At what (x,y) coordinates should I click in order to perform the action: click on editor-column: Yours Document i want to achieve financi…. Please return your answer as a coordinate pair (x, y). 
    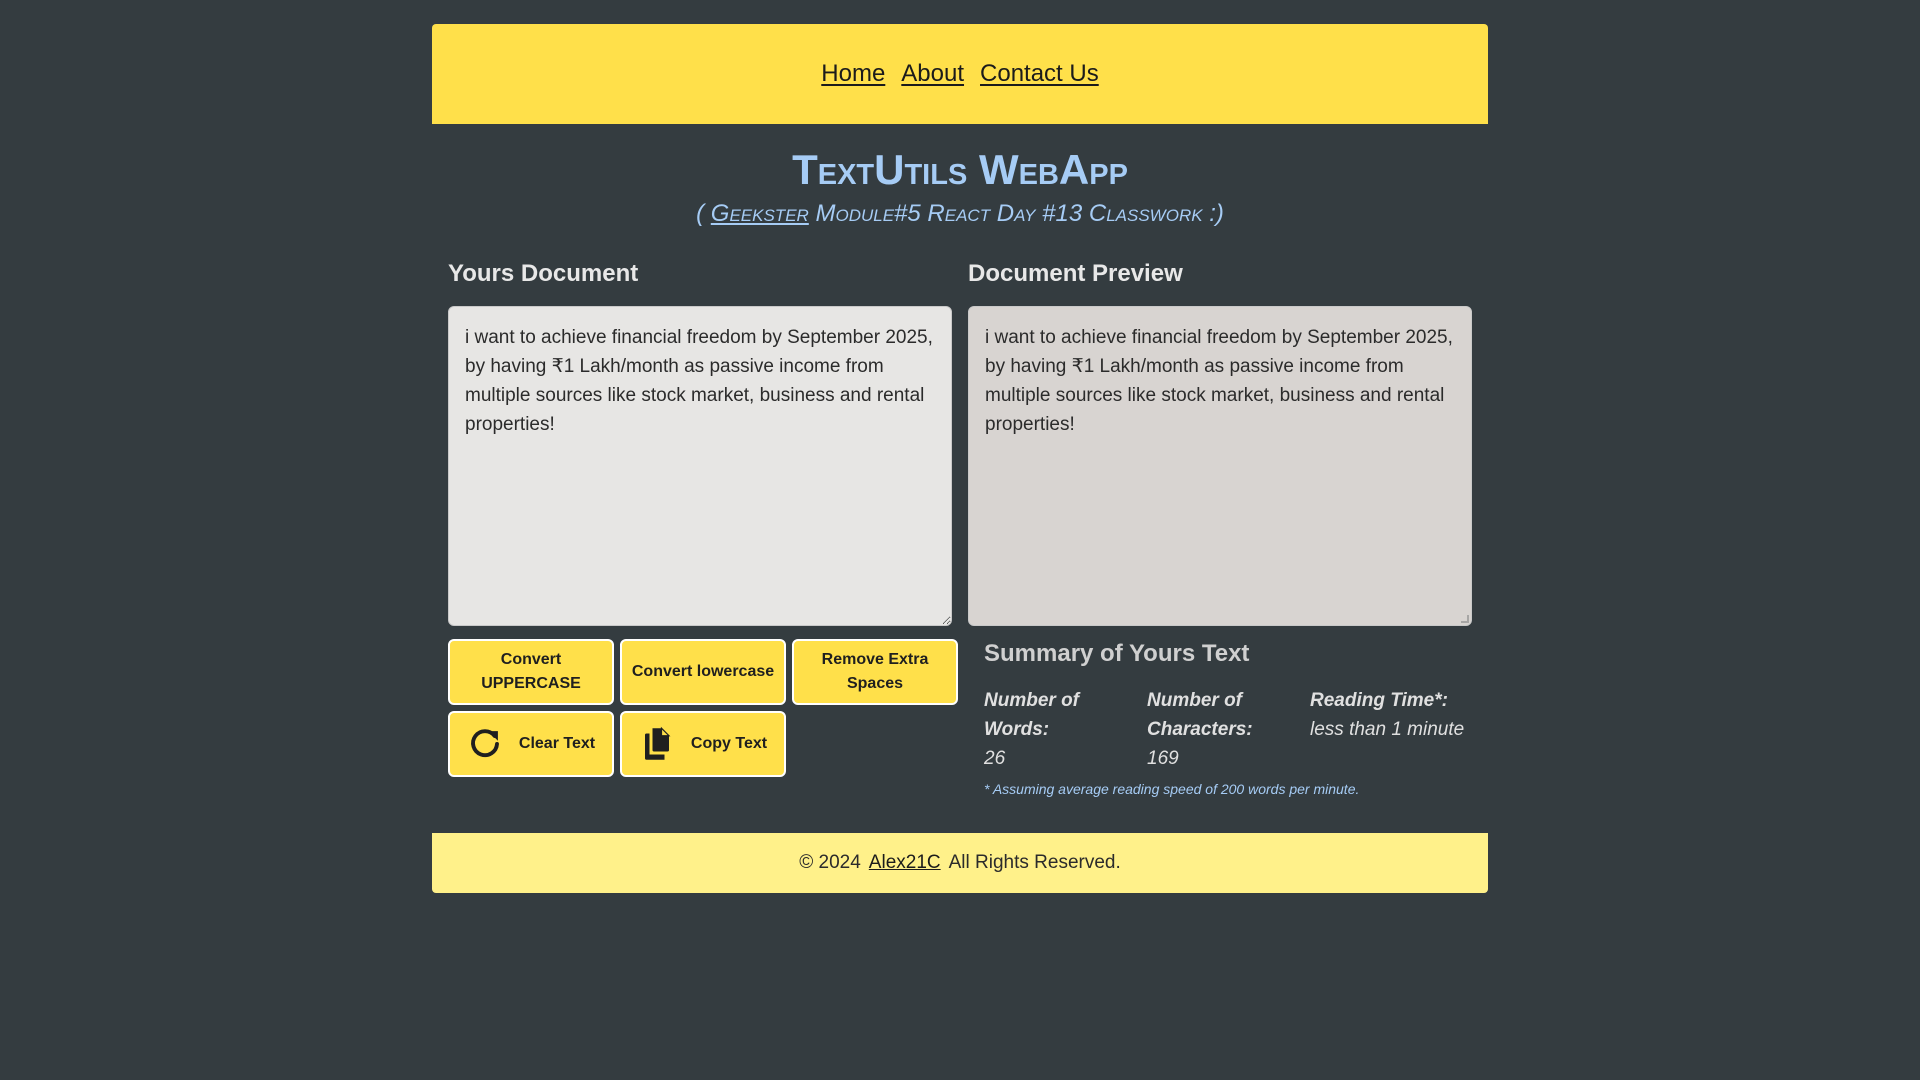
    Looking at the image, I should click on (703, 524).